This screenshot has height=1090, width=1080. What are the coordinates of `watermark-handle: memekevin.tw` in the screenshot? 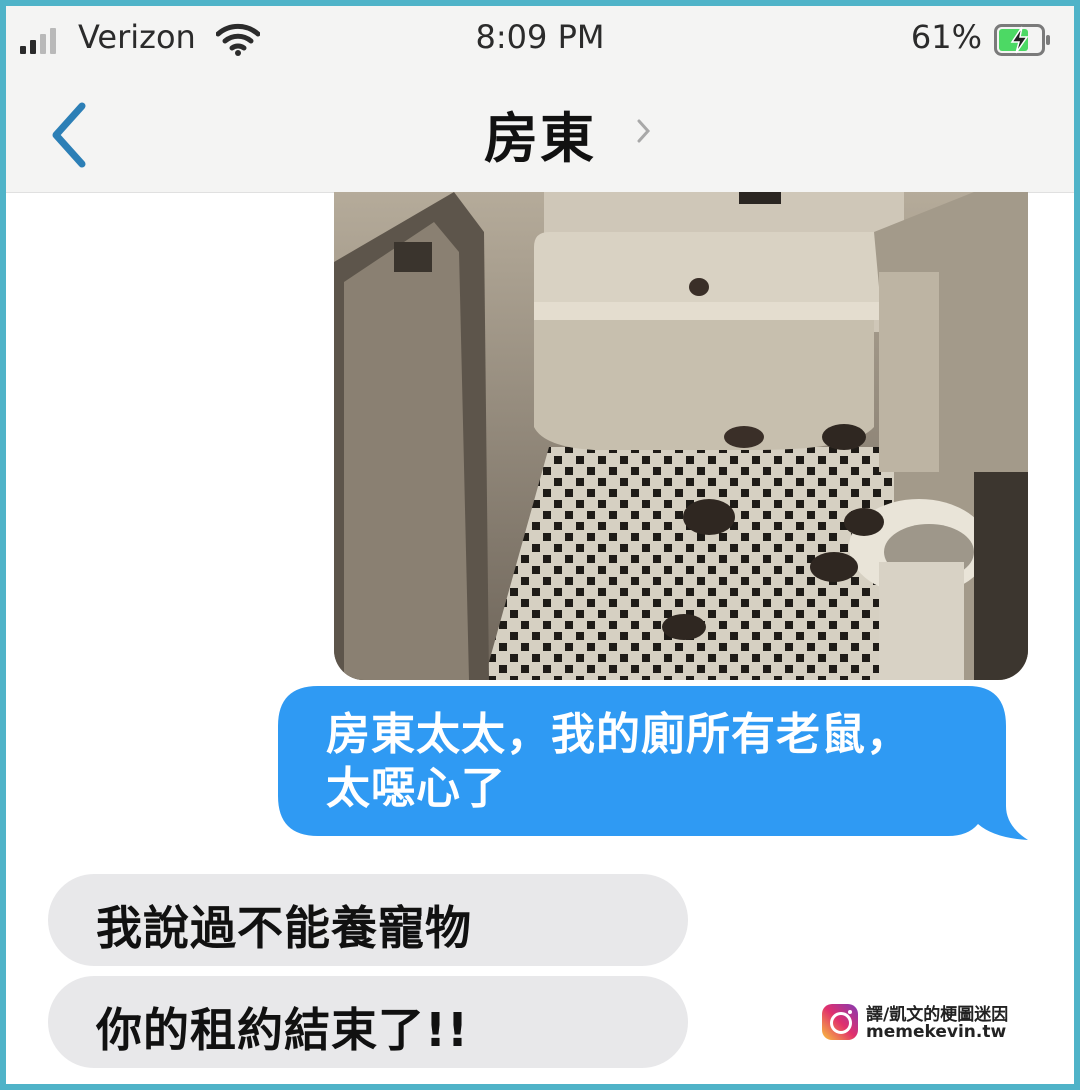 It's located at (936, 1032).